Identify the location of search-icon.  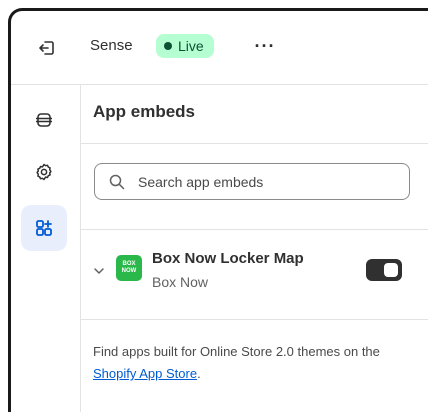
(117, 182).